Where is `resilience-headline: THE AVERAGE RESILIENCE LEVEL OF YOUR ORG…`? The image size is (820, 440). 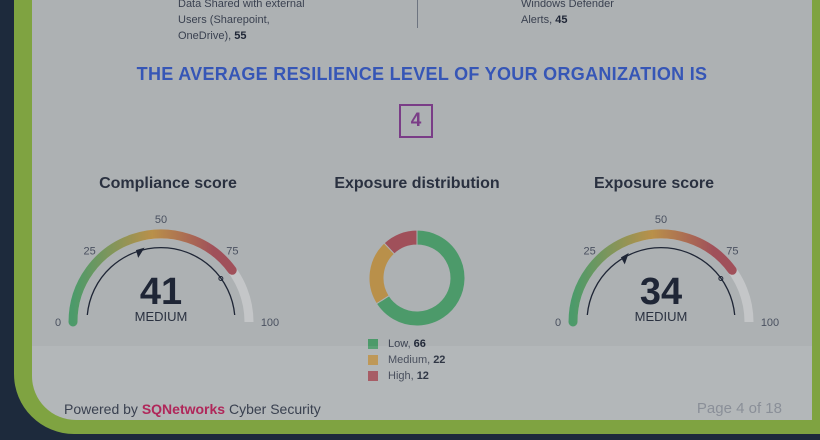 resilience-headline: THE AVERAGE RESILIENCE LEVEL OF YOUR ORG… is located at coordinates (422, 74).